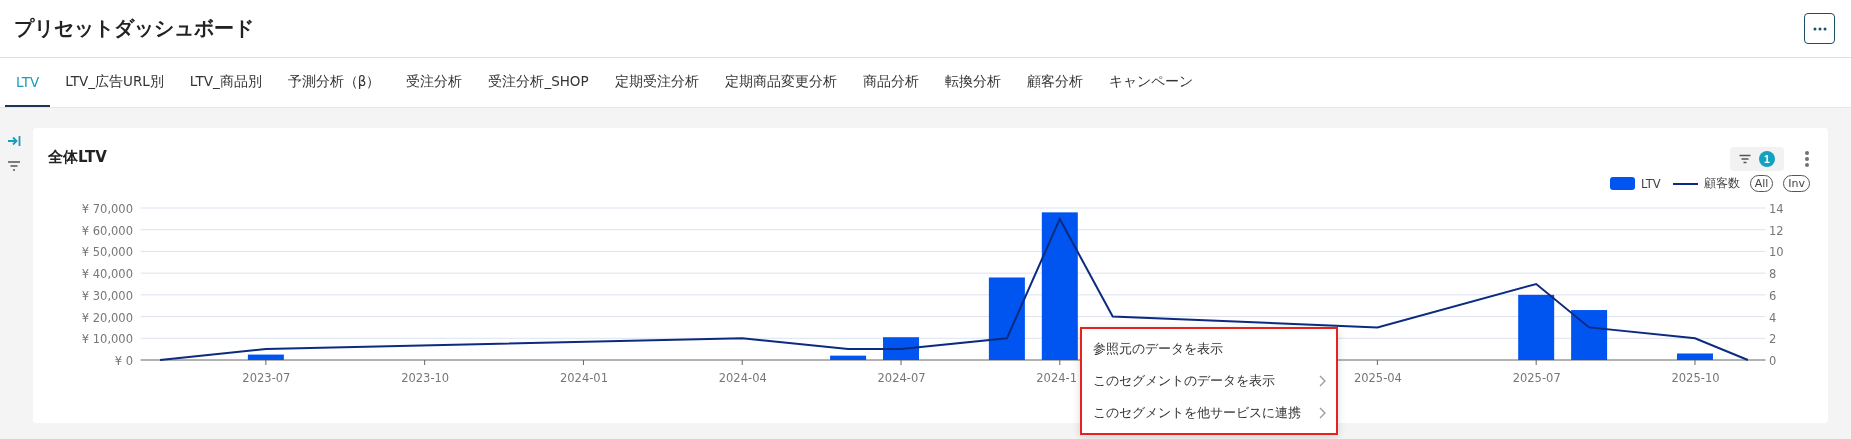  What do you see at coordinates (1054, 82) in the screenshot?
I see `tab: 顧客分析` at bounding box center [1054, 82].